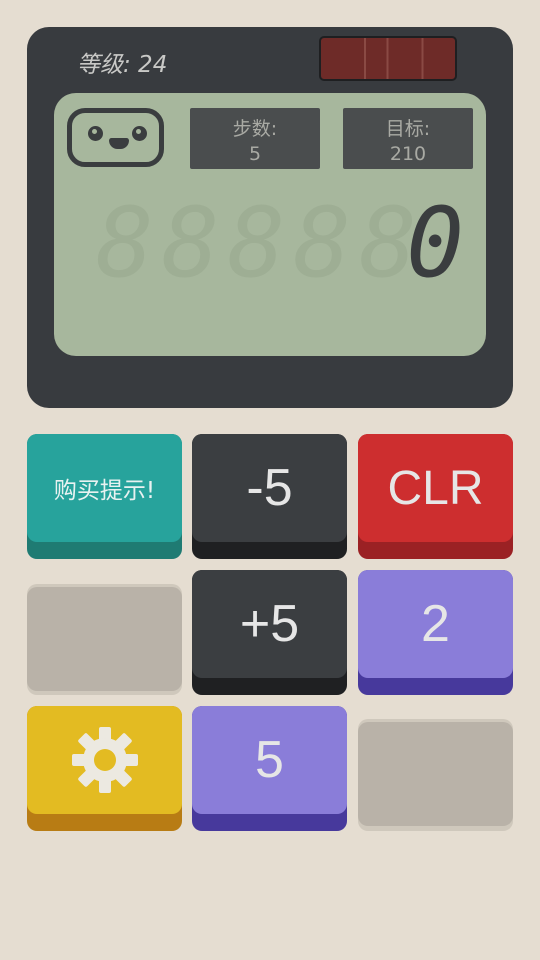 Image resolution: width=540 pixels, height=960 pixels. I want to click on ghost-digits: 88888, so click(260, 243).